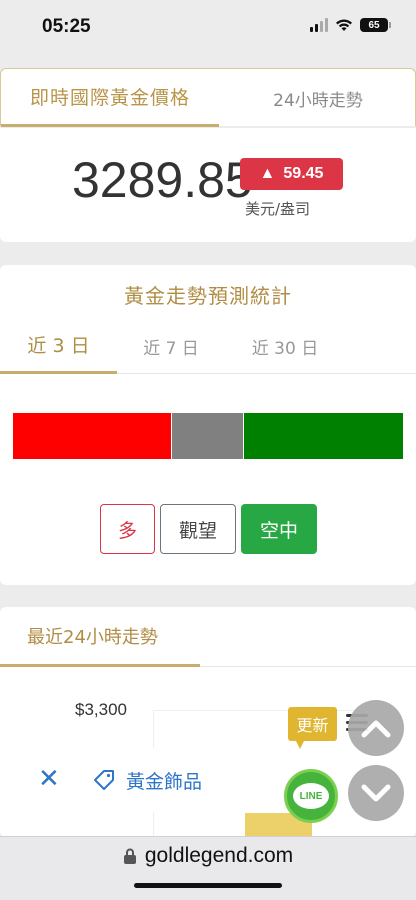 Image resolution: width=416 pixels, height=900 pixels. I want to click on battery-icon: 65, so click(375, 25).